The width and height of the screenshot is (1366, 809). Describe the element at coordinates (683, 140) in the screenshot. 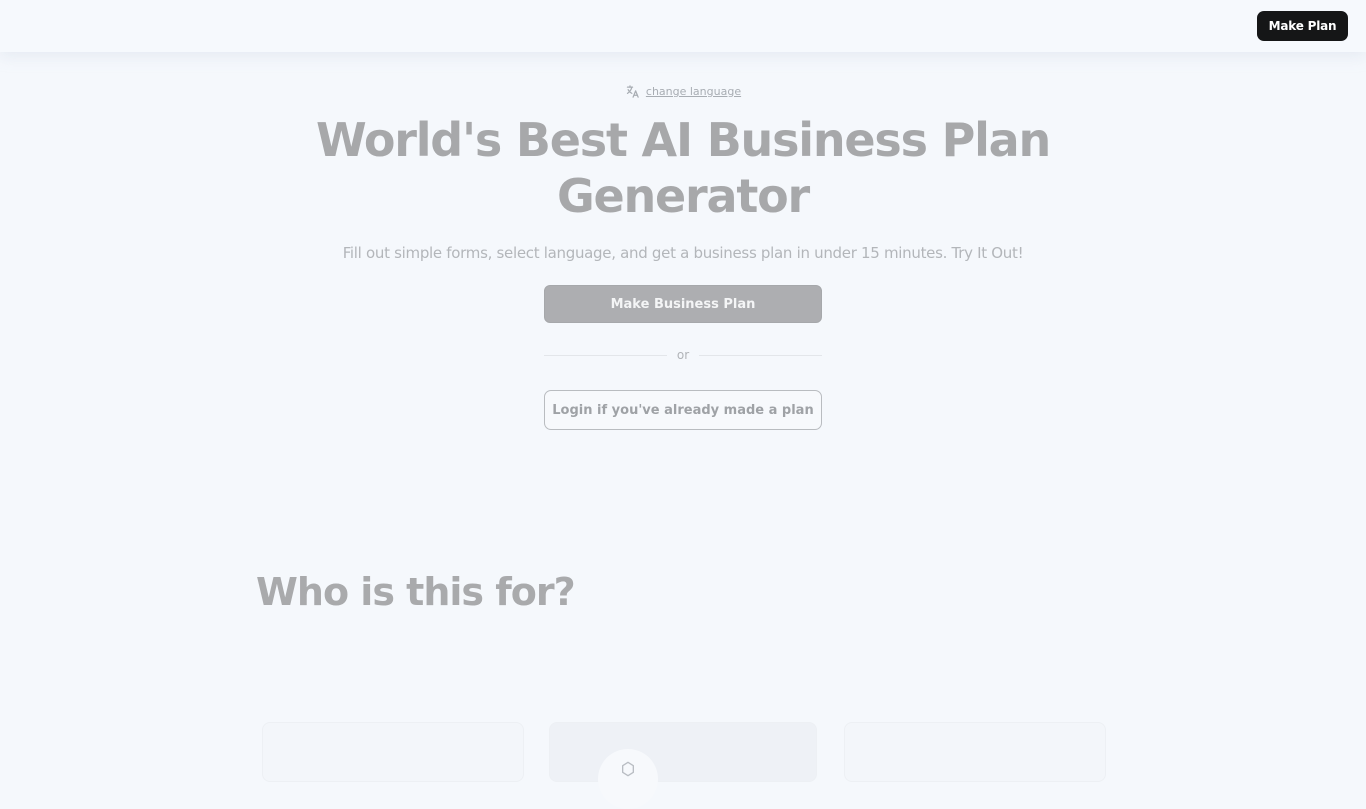

I see `hero-title-line-1: World's Best AI Business Plan` at that location.